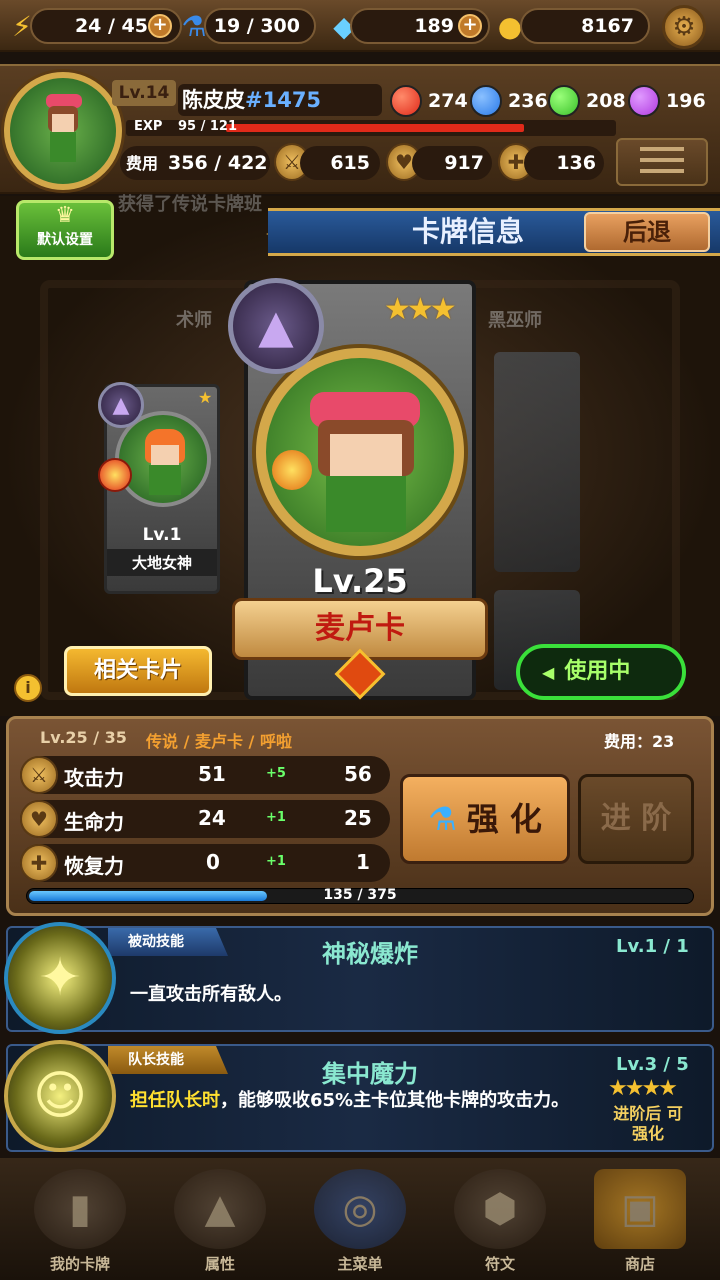 Image resolution: width=720 pixels, height=1280 pixels. I want to click on card-level-range: Lv.25 / 35, so click(83, 737).